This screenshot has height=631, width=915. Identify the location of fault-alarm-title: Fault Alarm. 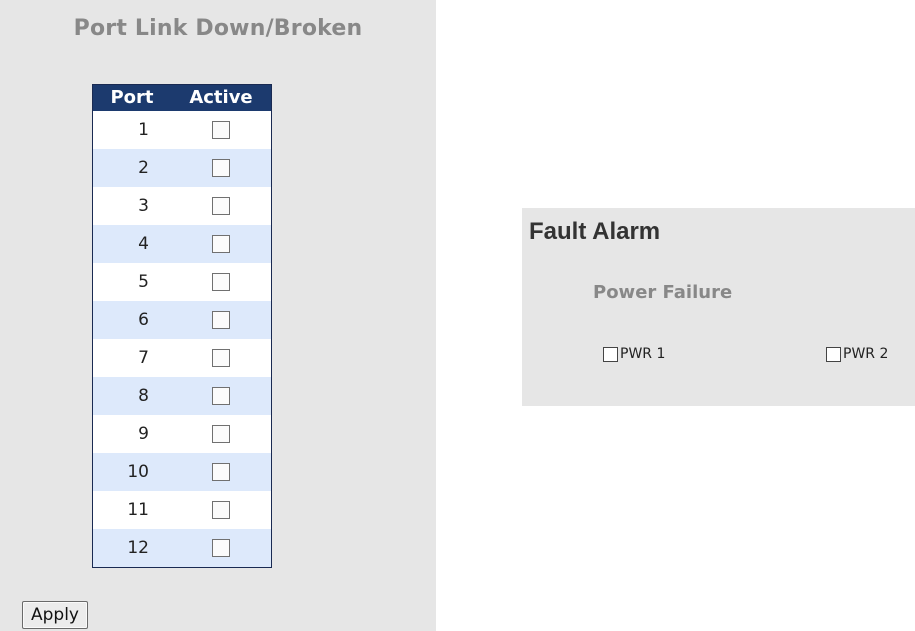
(595, 231).